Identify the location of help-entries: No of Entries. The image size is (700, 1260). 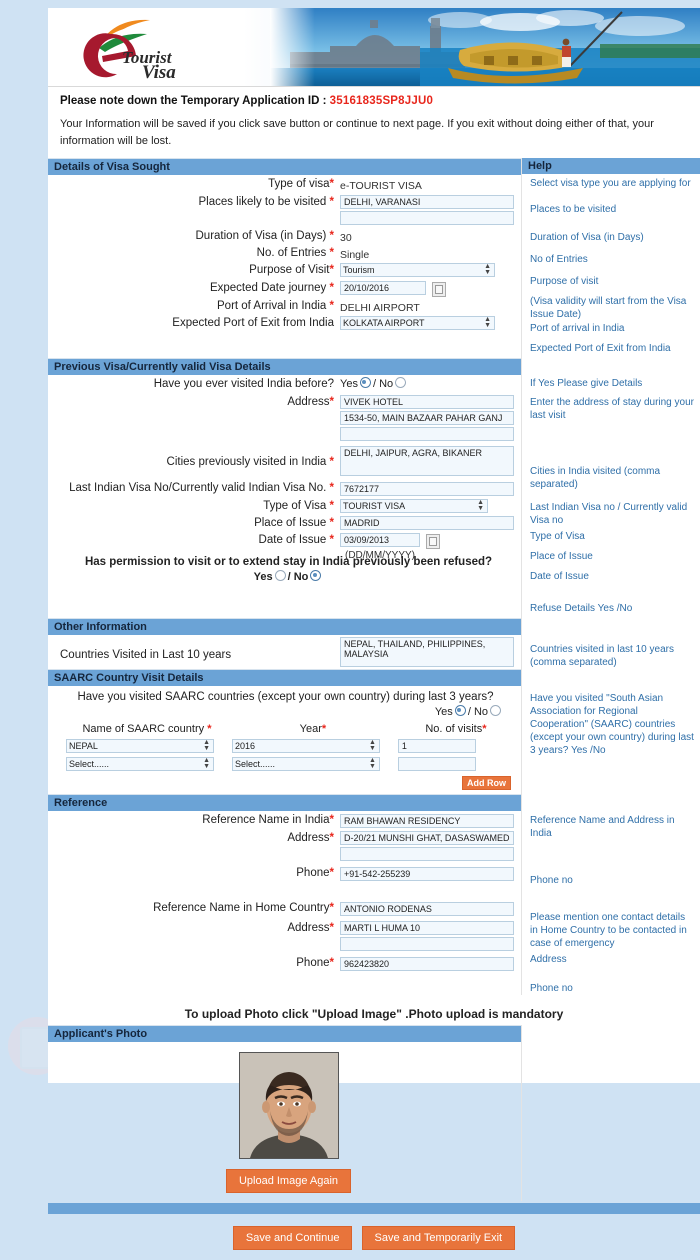
(559, 260).